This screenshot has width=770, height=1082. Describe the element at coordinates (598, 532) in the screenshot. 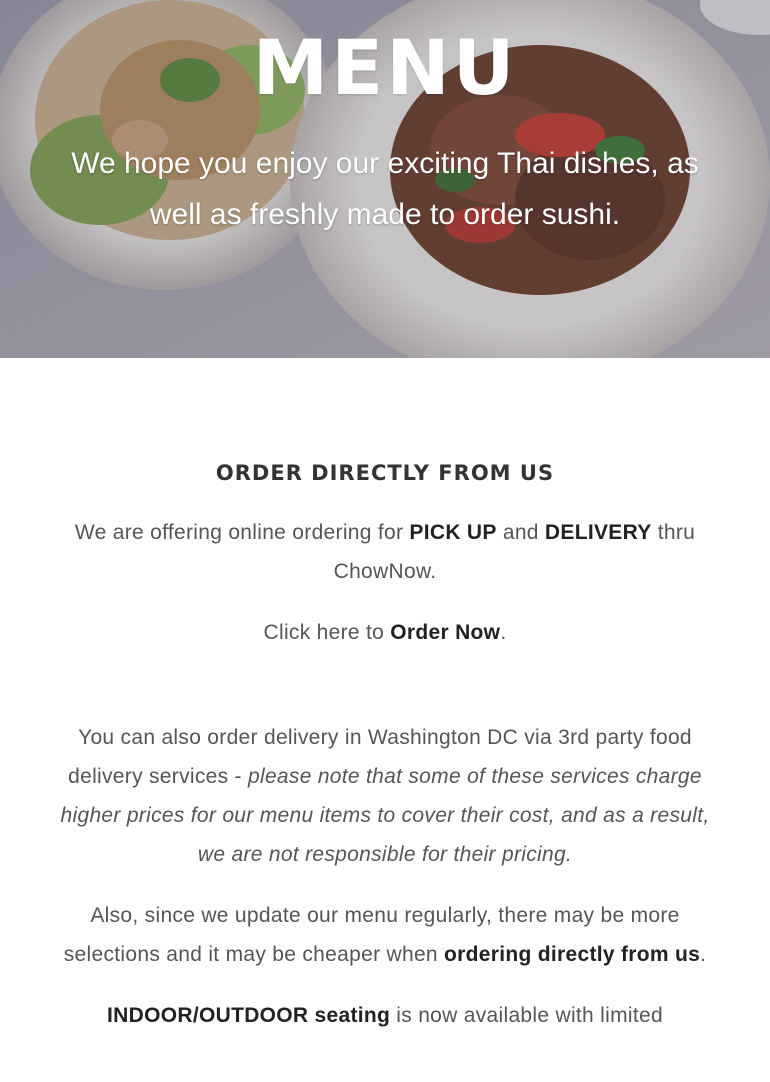

I see `delivery-label: DELIVERY` at that location.